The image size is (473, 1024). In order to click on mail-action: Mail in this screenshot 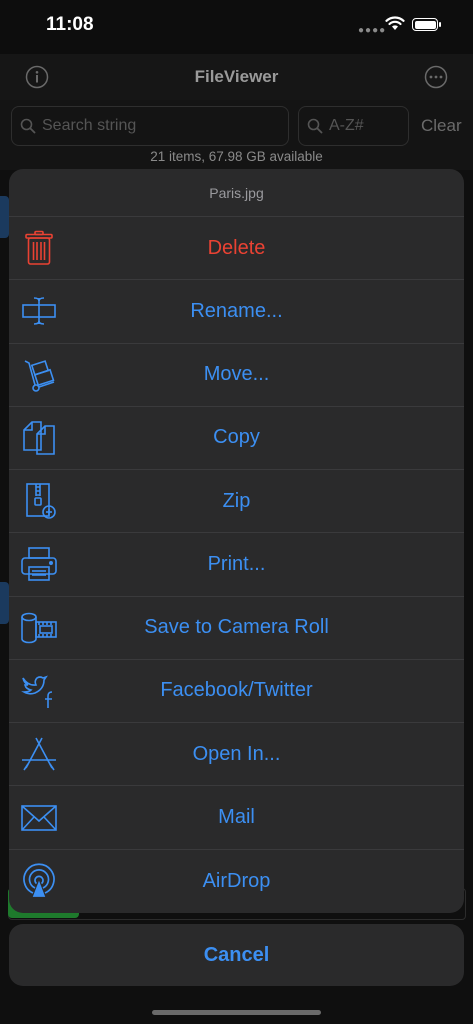, I will do `click(236, 818)`.